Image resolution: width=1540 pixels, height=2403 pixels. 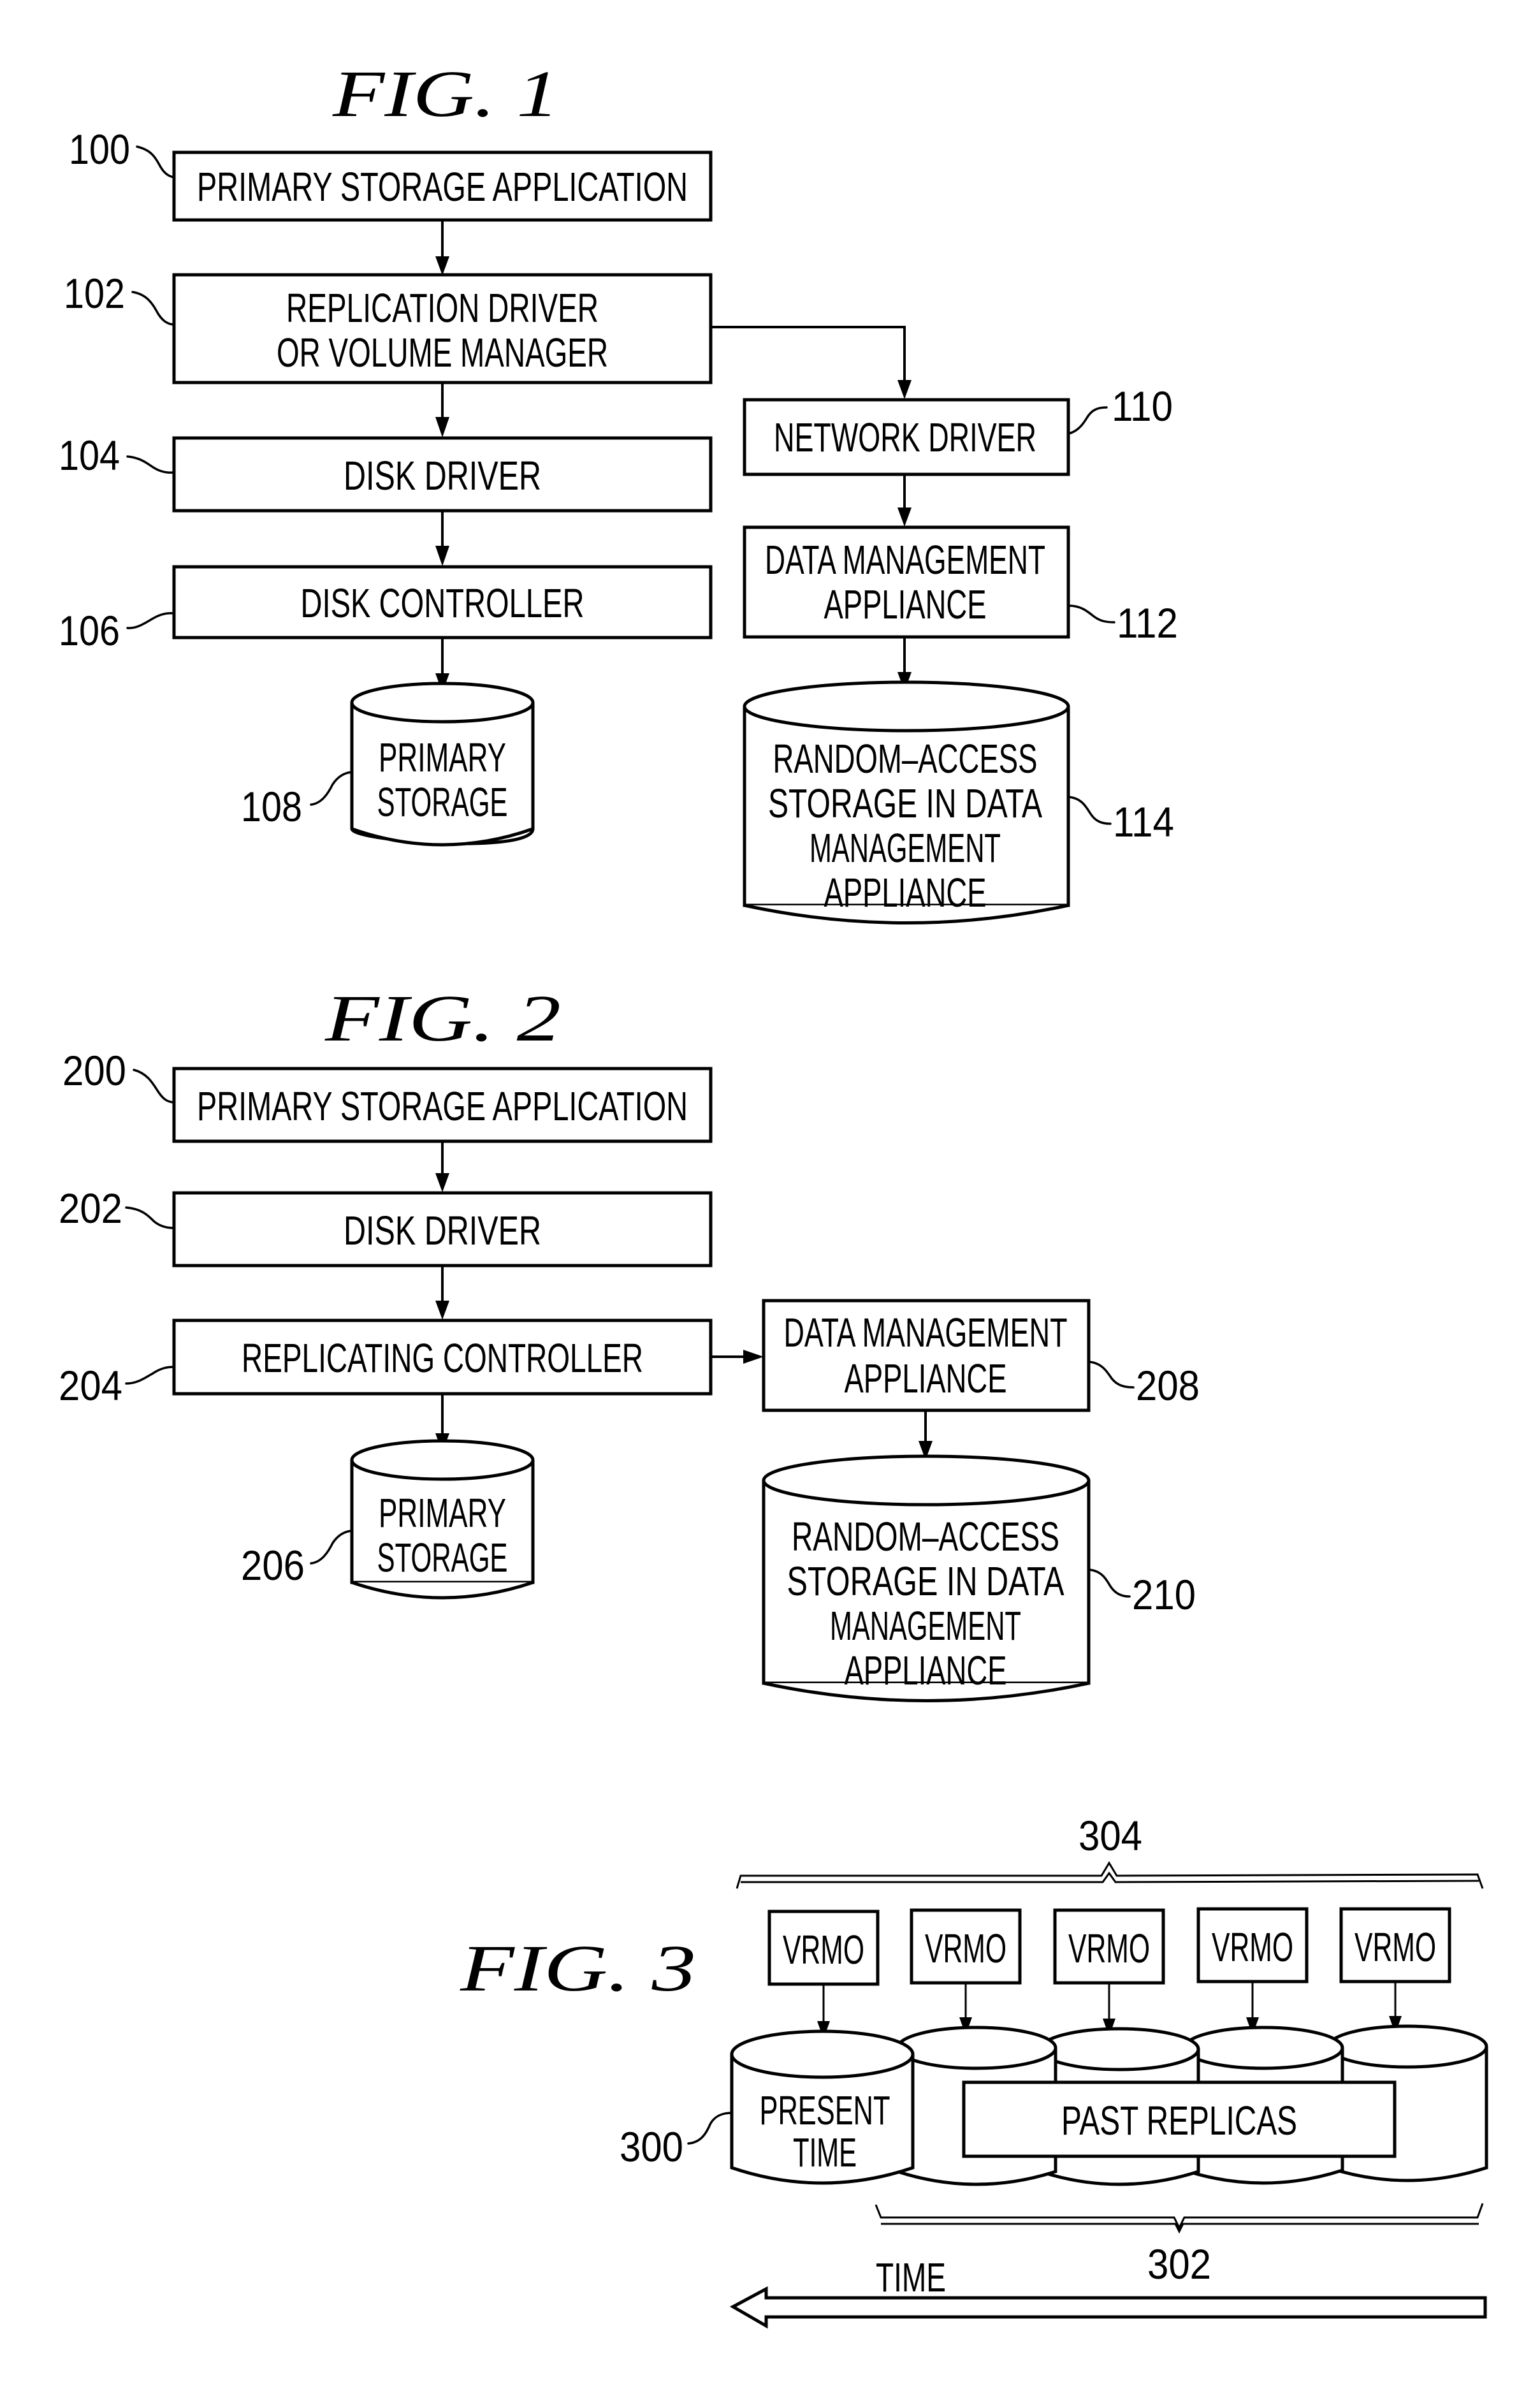 What do you see at coordinates (1179, 2264) in the screenshot?
I see `ref-302: 302` at bounding box center [1179, 2264].